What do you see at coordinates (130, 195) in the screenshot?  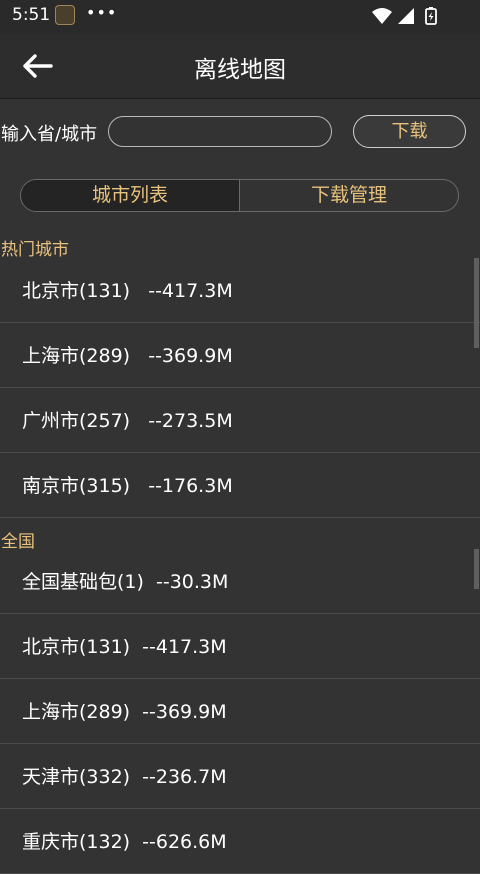 I see `tab-city-list: 城市列表` at bounding box center [130, 195].